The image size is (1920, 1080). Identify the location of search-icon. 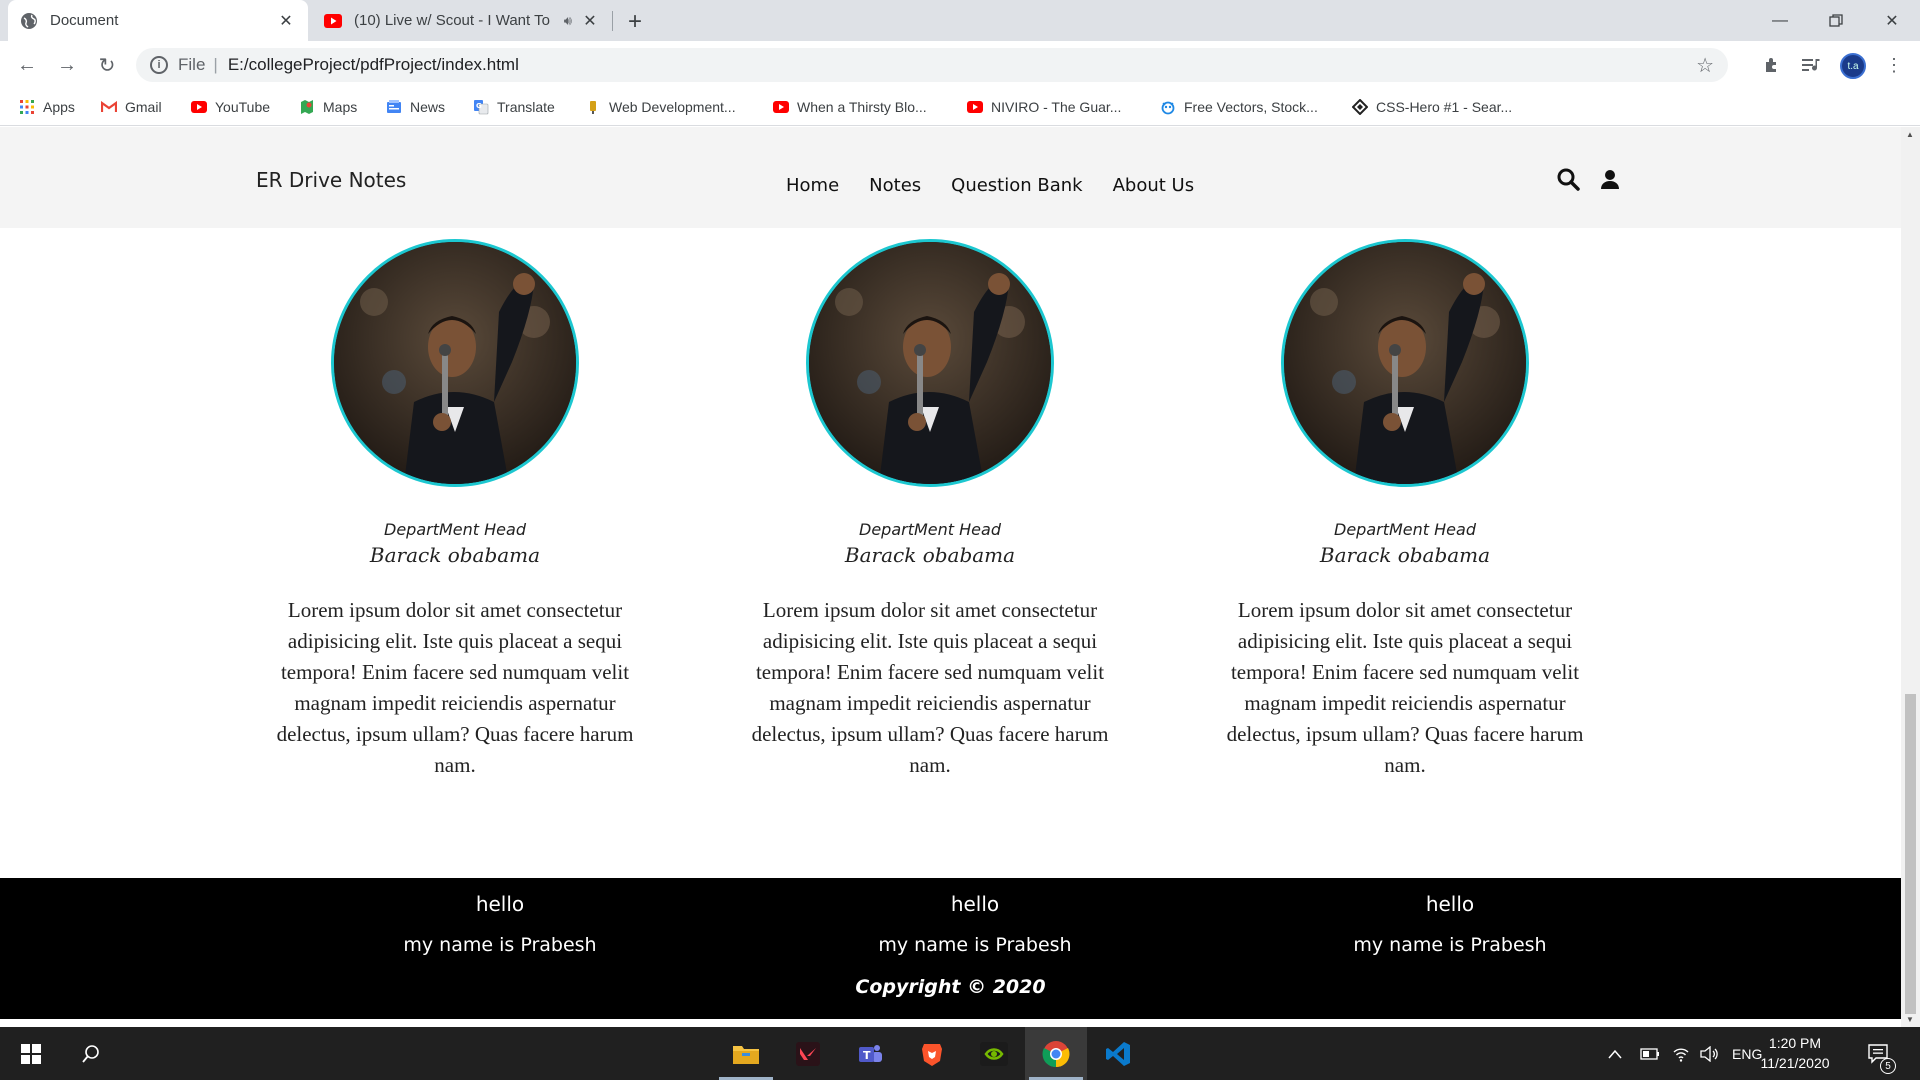
(1569, 180).